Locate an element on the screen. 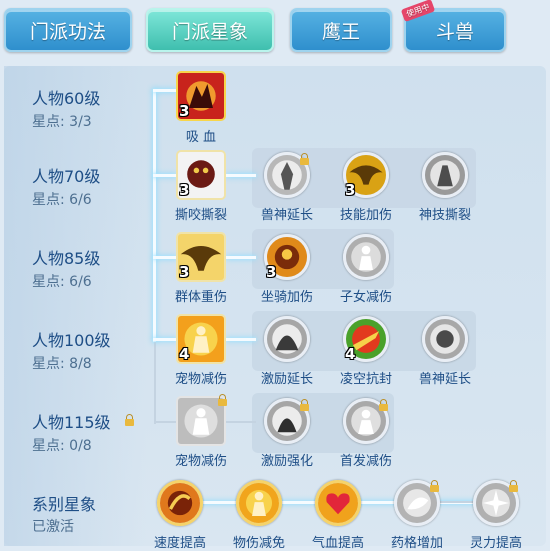 The height and width of the screenshot is (551, 550). skill-child-reduce is located at coordinates (366, 257).